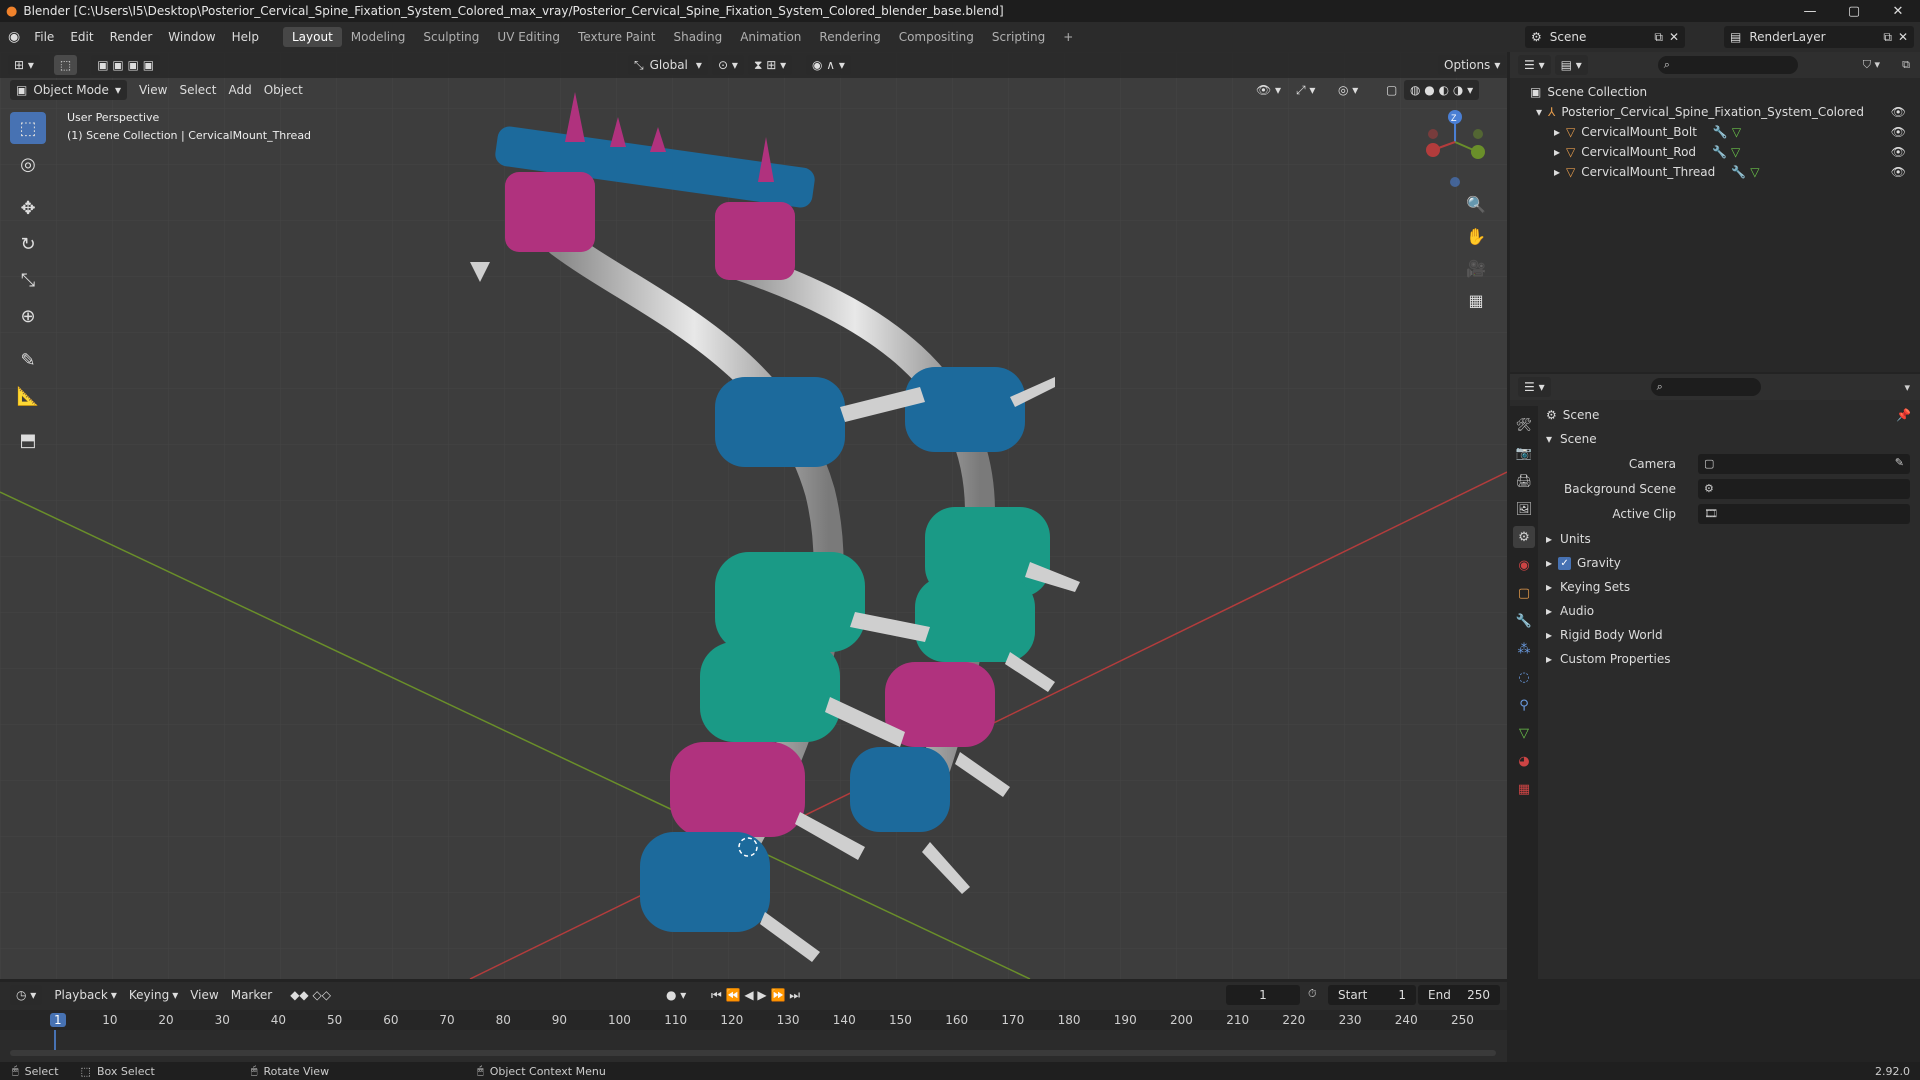  What do you see at coordinates (1476, 204) in the screenshot?
I see `zoom-icon: 🔍` at bounding box center [1476, 204].